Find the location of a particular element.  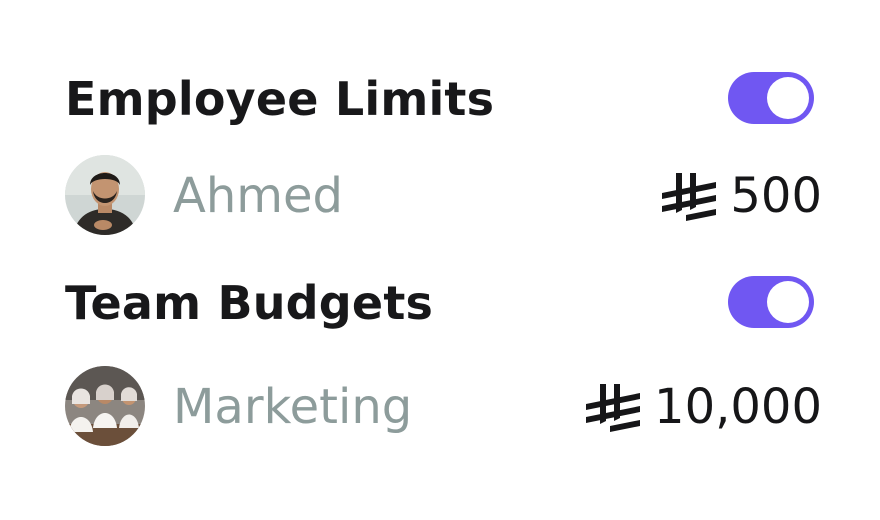

amount-value: 500 is located at coordinates (776, 196).